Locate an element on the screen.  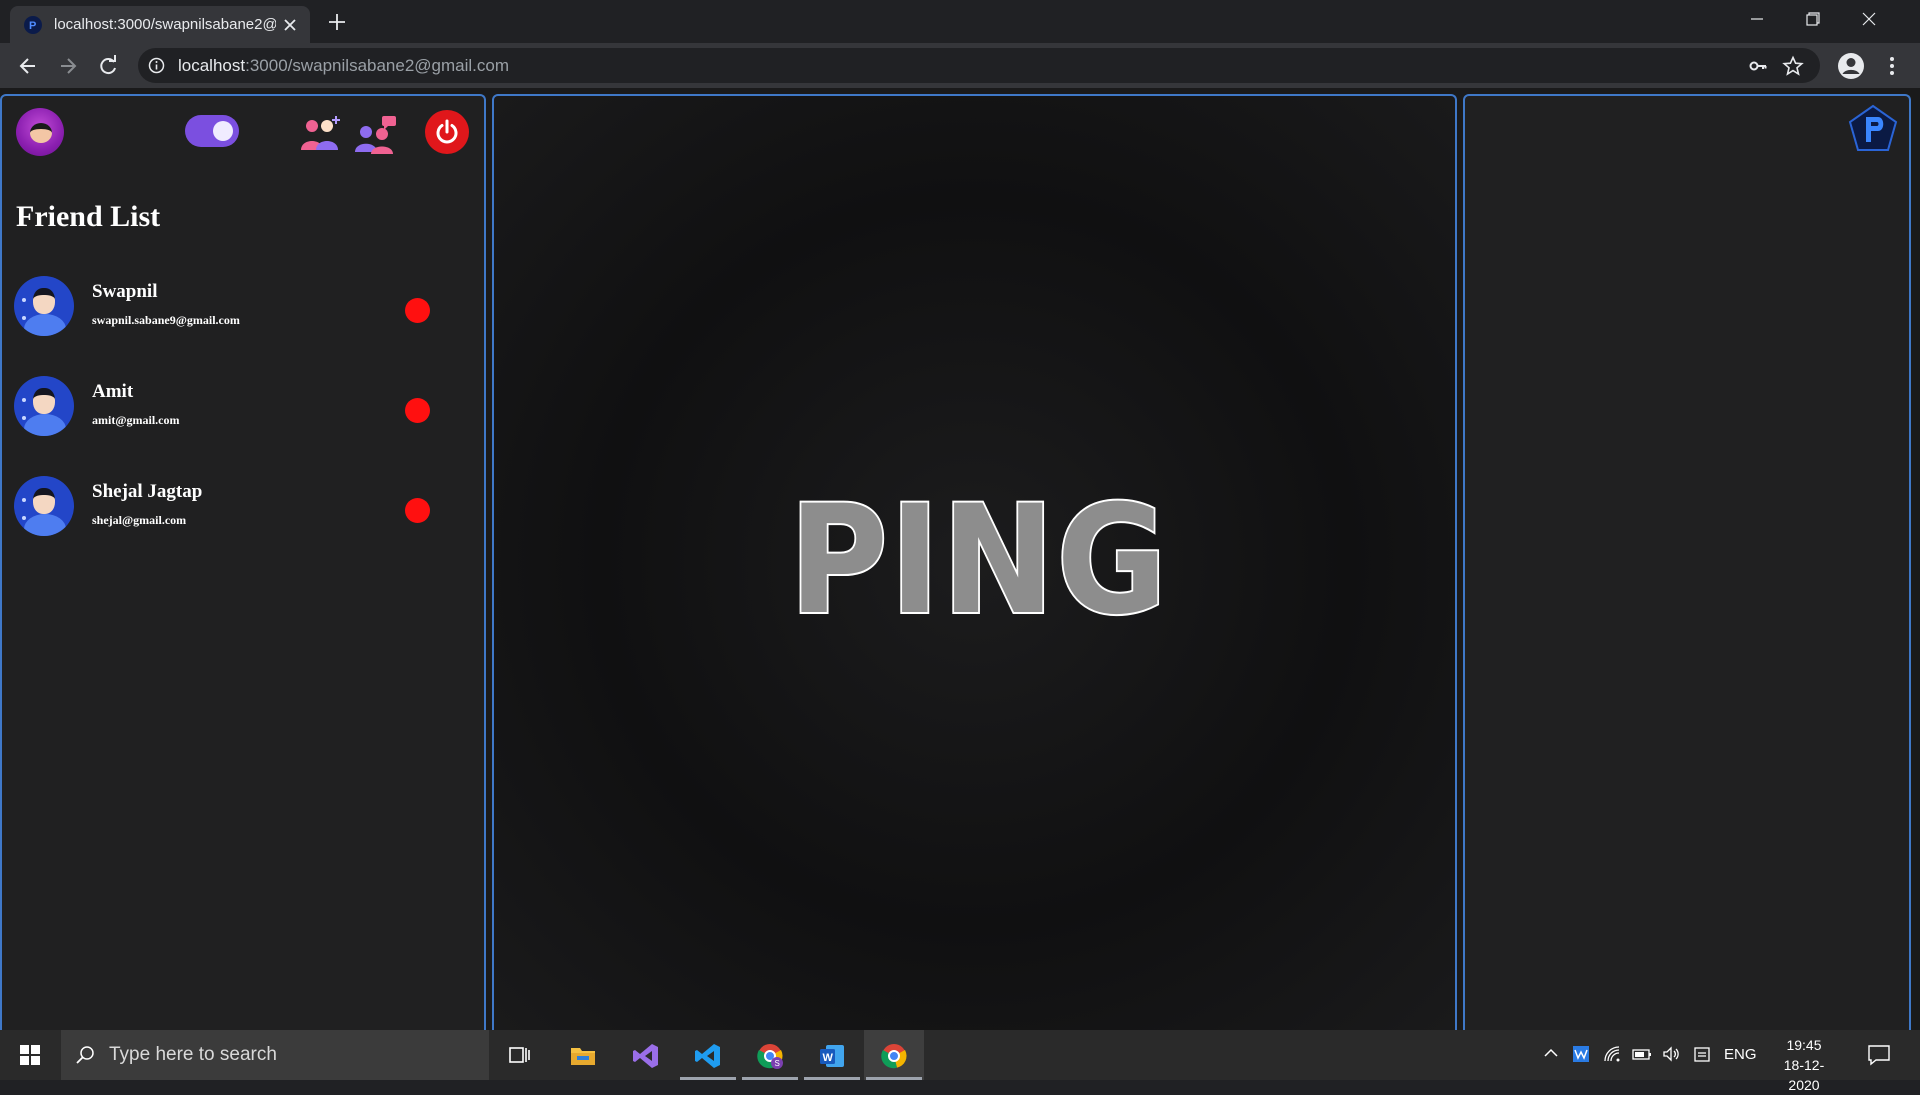
toggle-knob is located at coordinates (223, 131).